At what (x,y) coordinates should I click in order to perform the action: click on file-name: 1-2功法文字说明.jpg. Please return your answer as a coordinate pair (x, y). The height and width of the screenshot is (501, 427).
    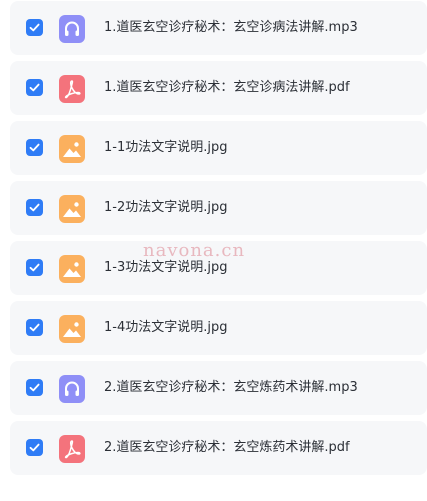
    Looking at the image, I should click on (166, 207).